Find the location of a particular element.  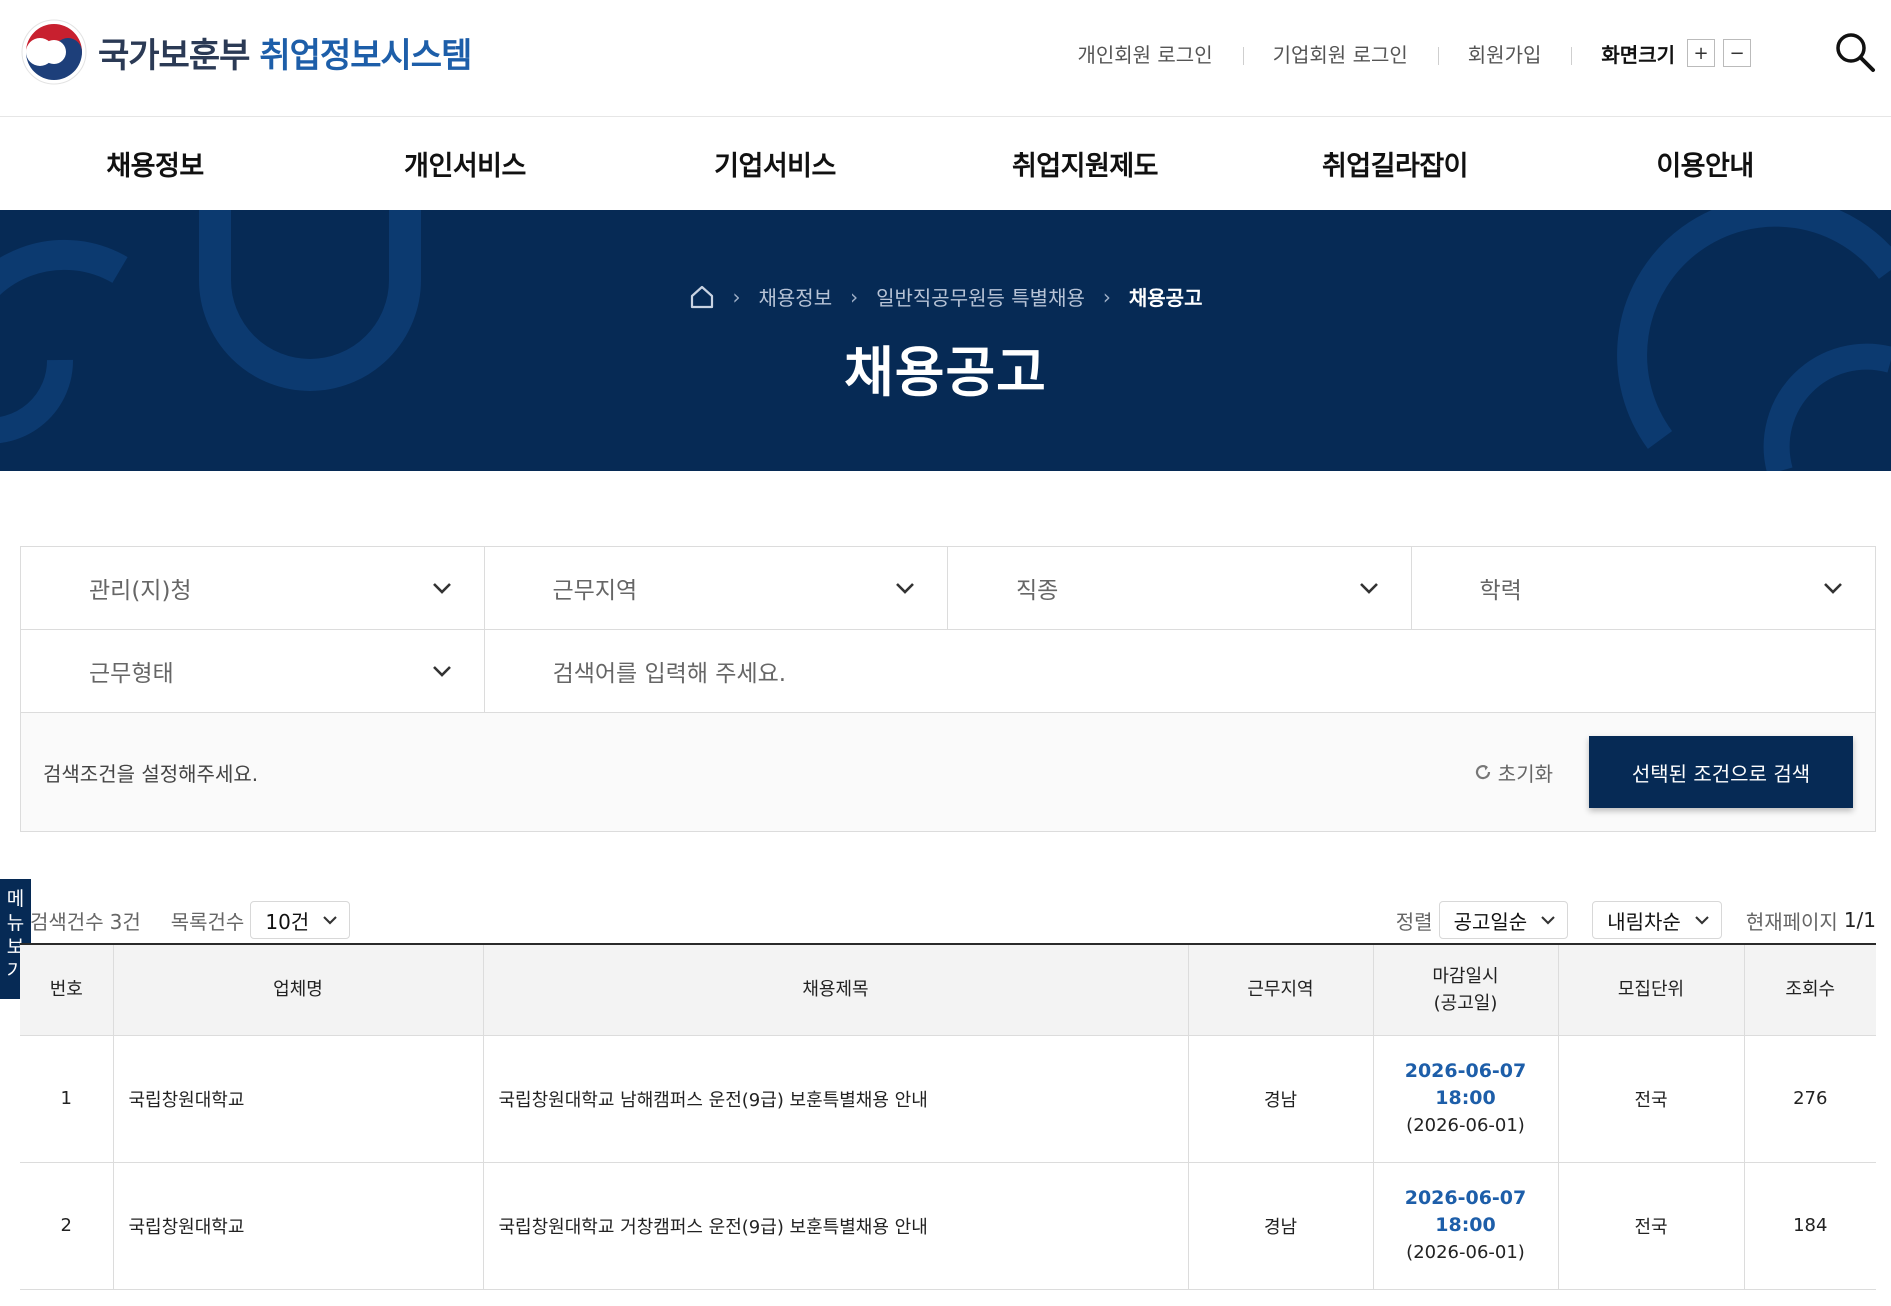

filter-actions: 초기화 선택된 조건으로 검색 is located at coordinates (1663, 772).